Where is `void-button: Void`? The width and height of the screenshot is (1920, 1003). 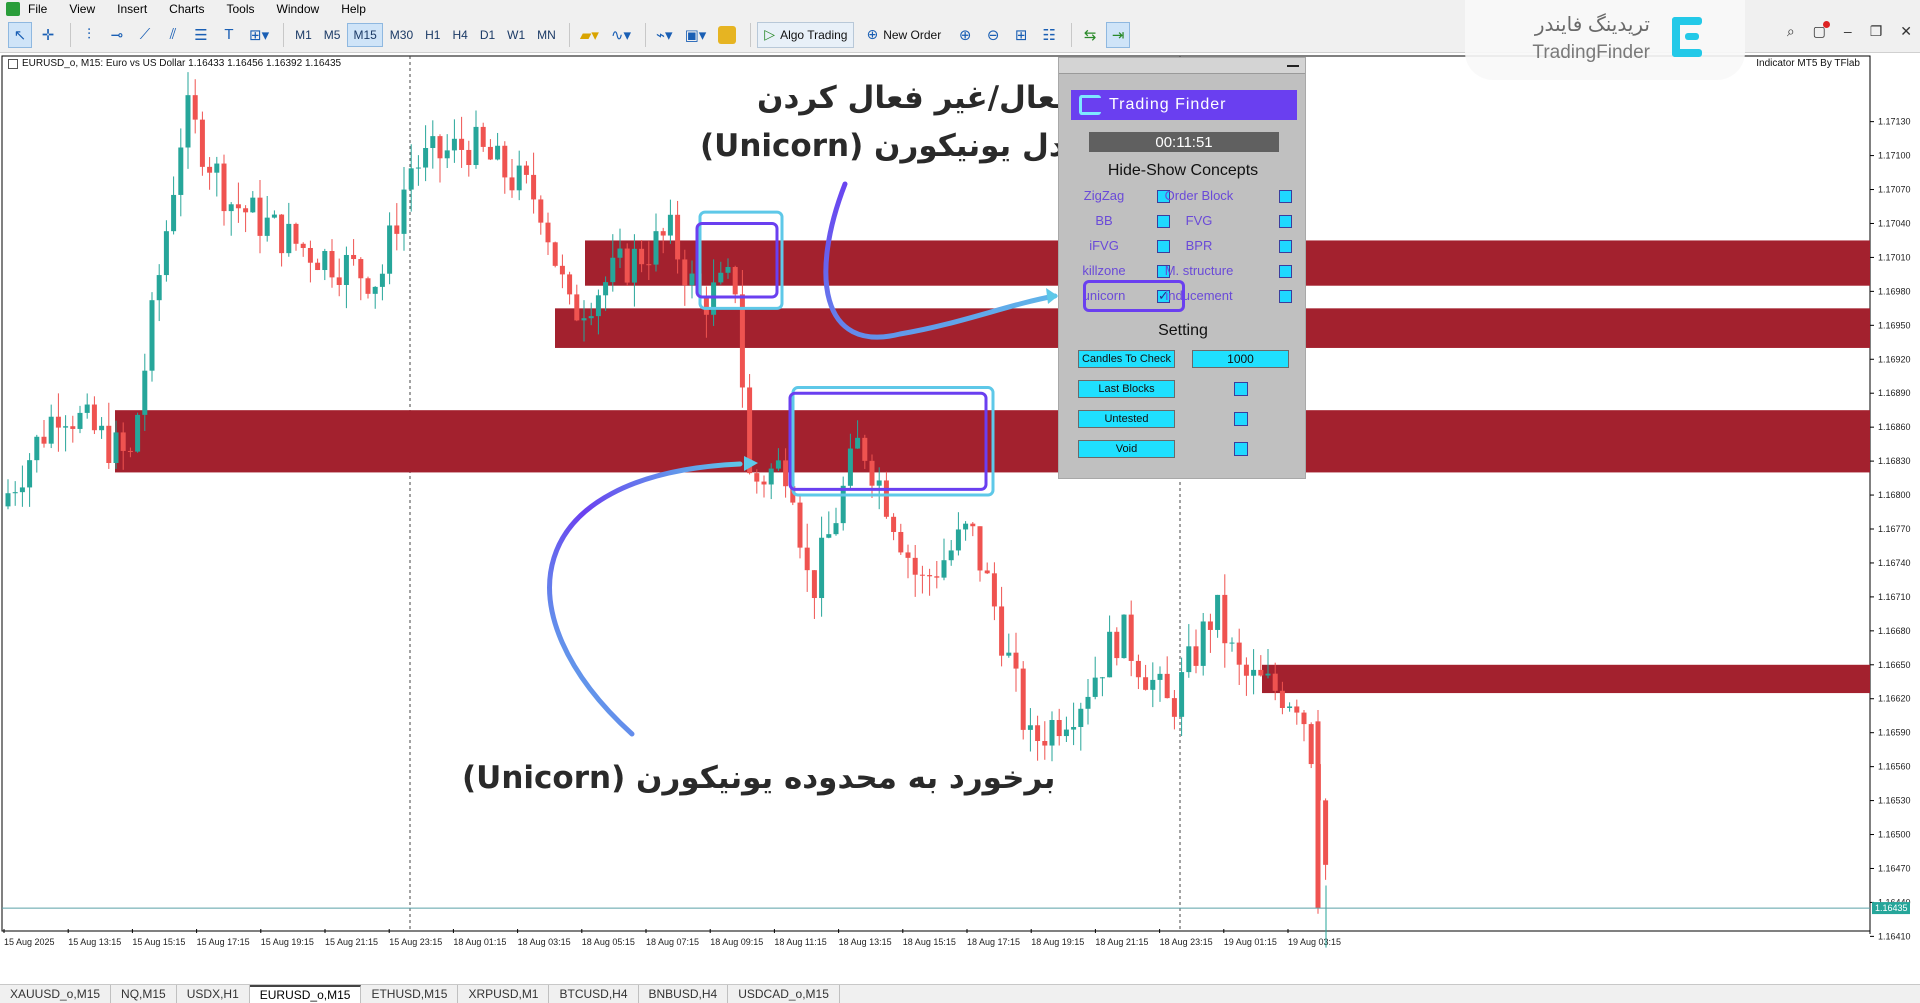
void-button: Void is located at coordinates (1126, 449).